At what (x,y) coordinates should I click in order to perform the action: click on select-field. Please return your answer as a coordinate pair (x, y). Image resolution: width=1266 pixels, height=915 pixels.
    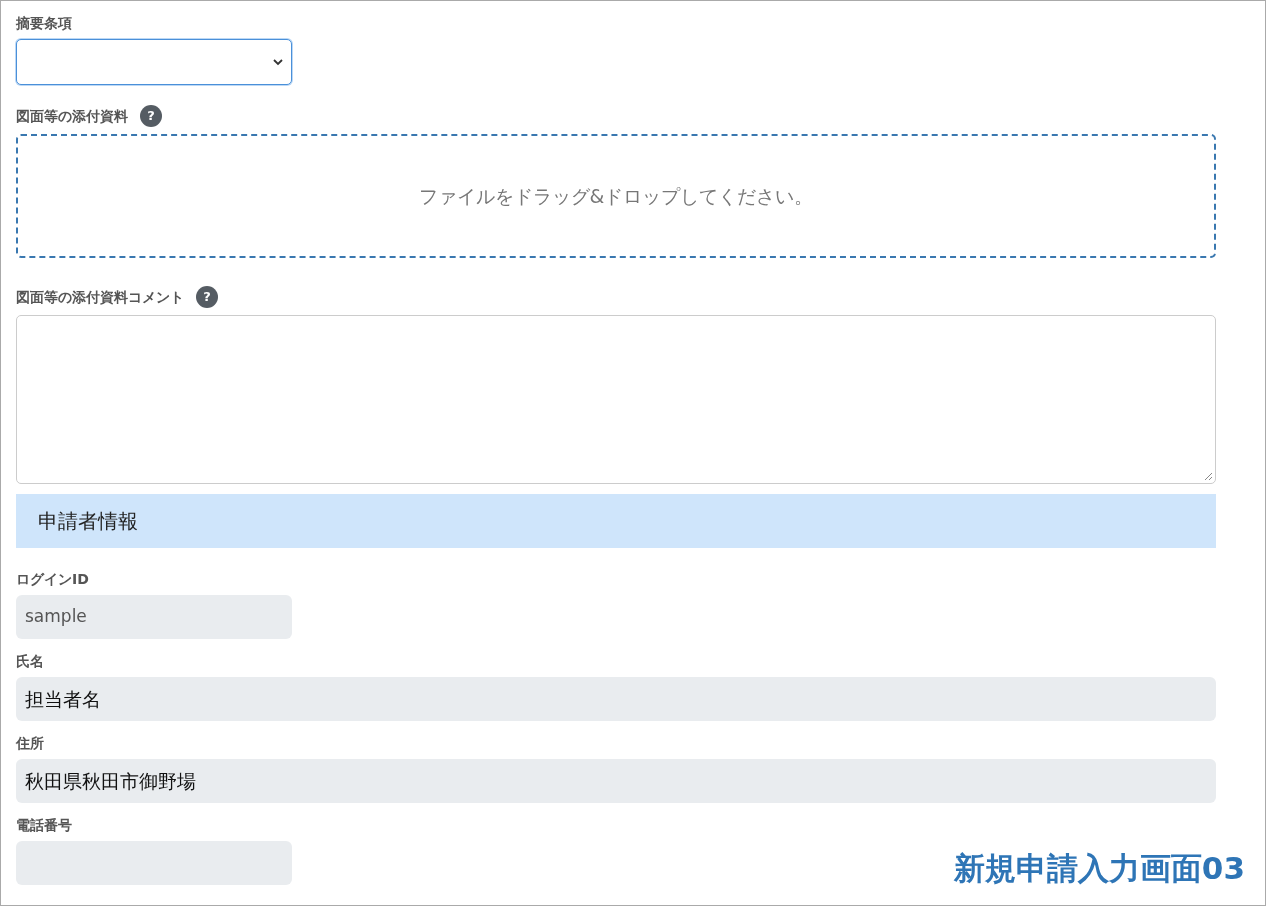
    Looking at the image, I should click on (154, 62).